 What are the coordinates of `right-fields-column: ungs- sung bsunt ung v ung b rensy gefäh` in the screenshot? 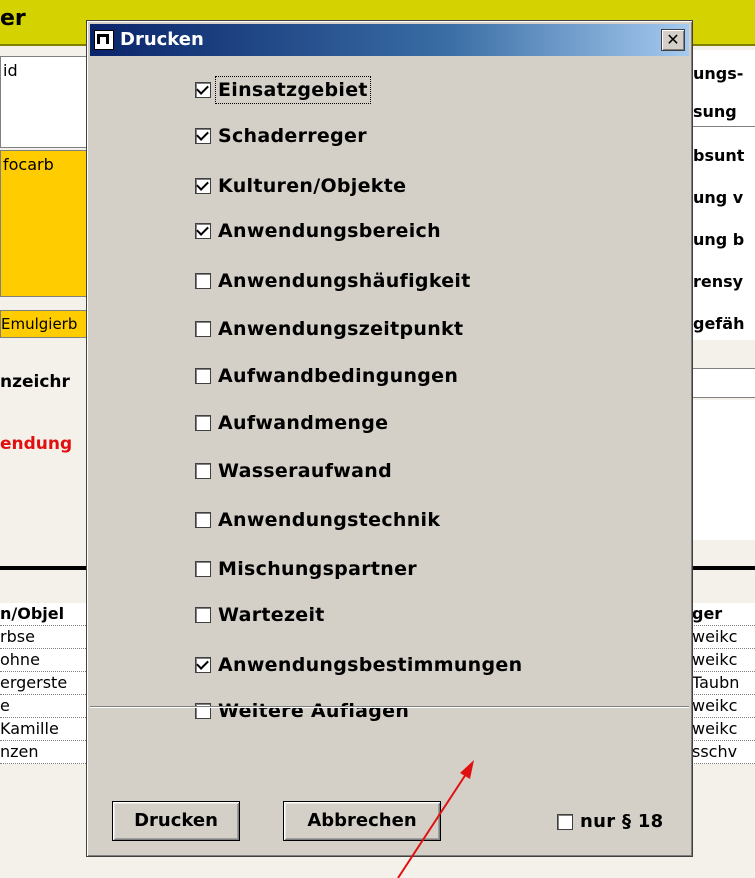 It's located at (723, 195).